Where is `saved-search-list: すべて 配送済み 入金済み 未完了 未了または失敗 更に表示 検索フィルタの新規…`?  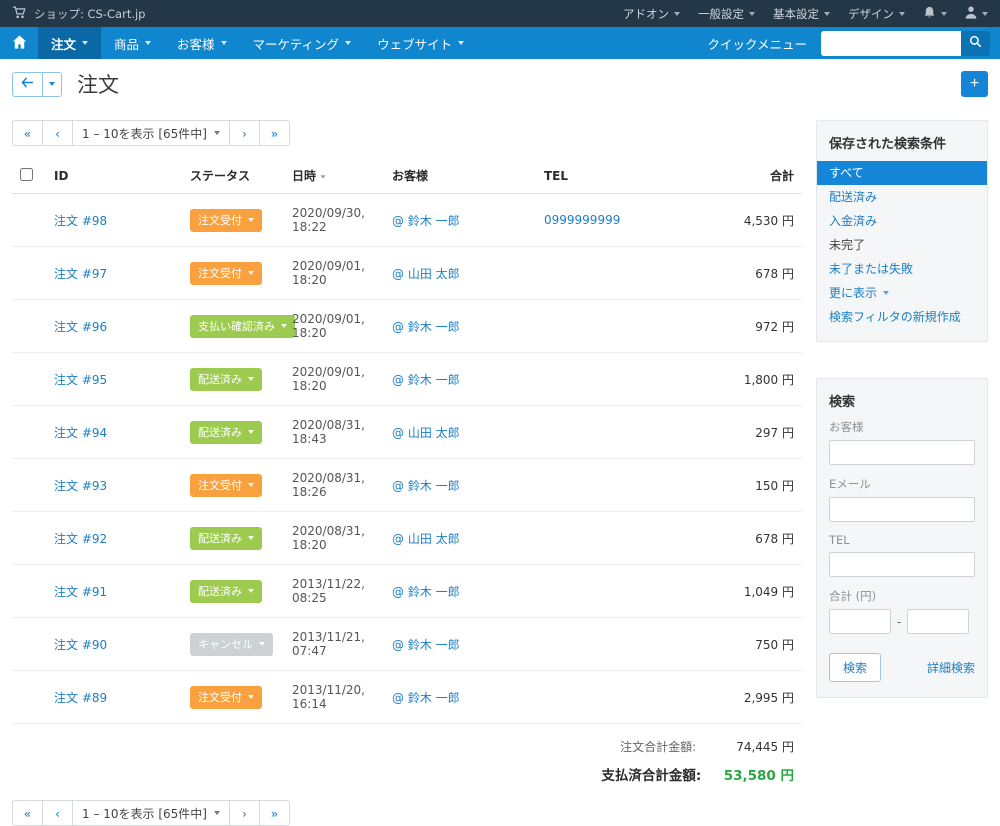 saved-search-list: すべて 配送済み 入金済み 未完了 未了または失敗 更に表示 検索フィルタの新規… is located at coordinates (902, 251).